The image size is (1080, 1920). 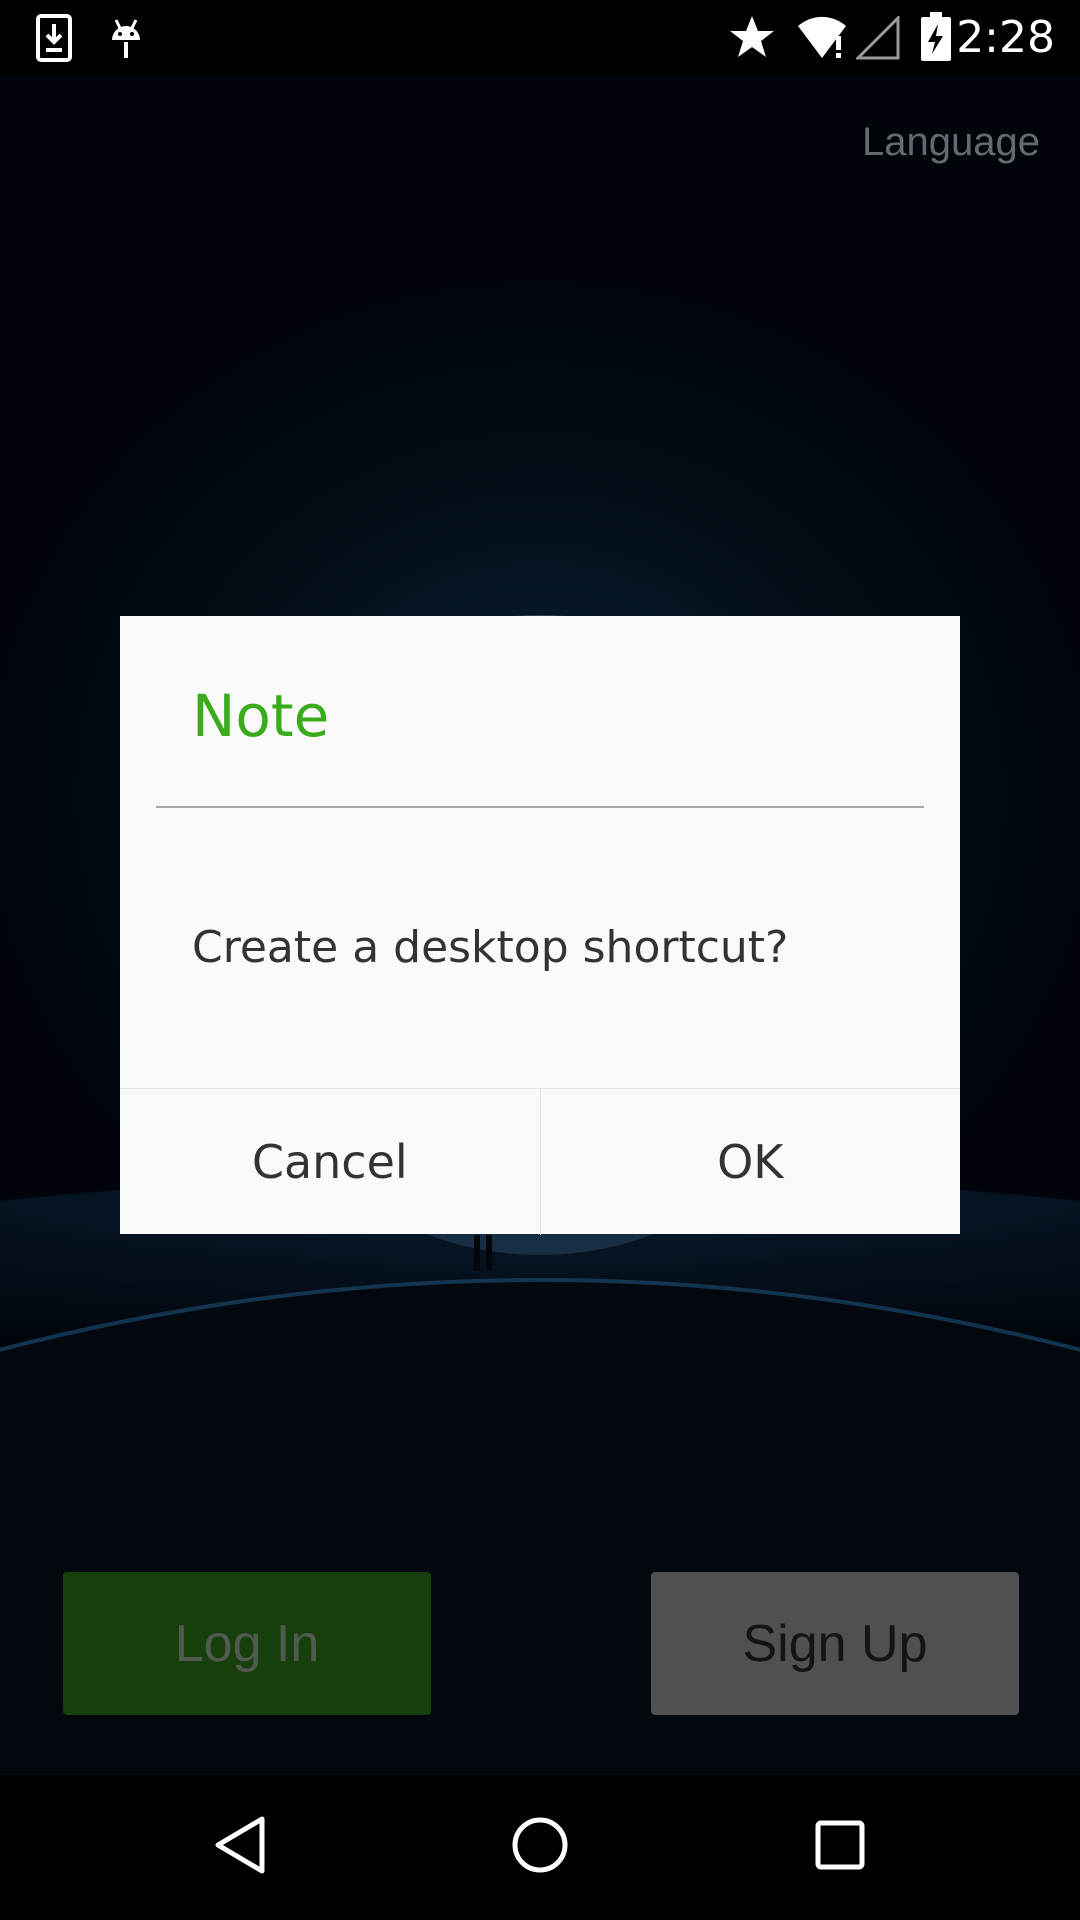 I want to click on home-icon, so click(x=540, y=1847).